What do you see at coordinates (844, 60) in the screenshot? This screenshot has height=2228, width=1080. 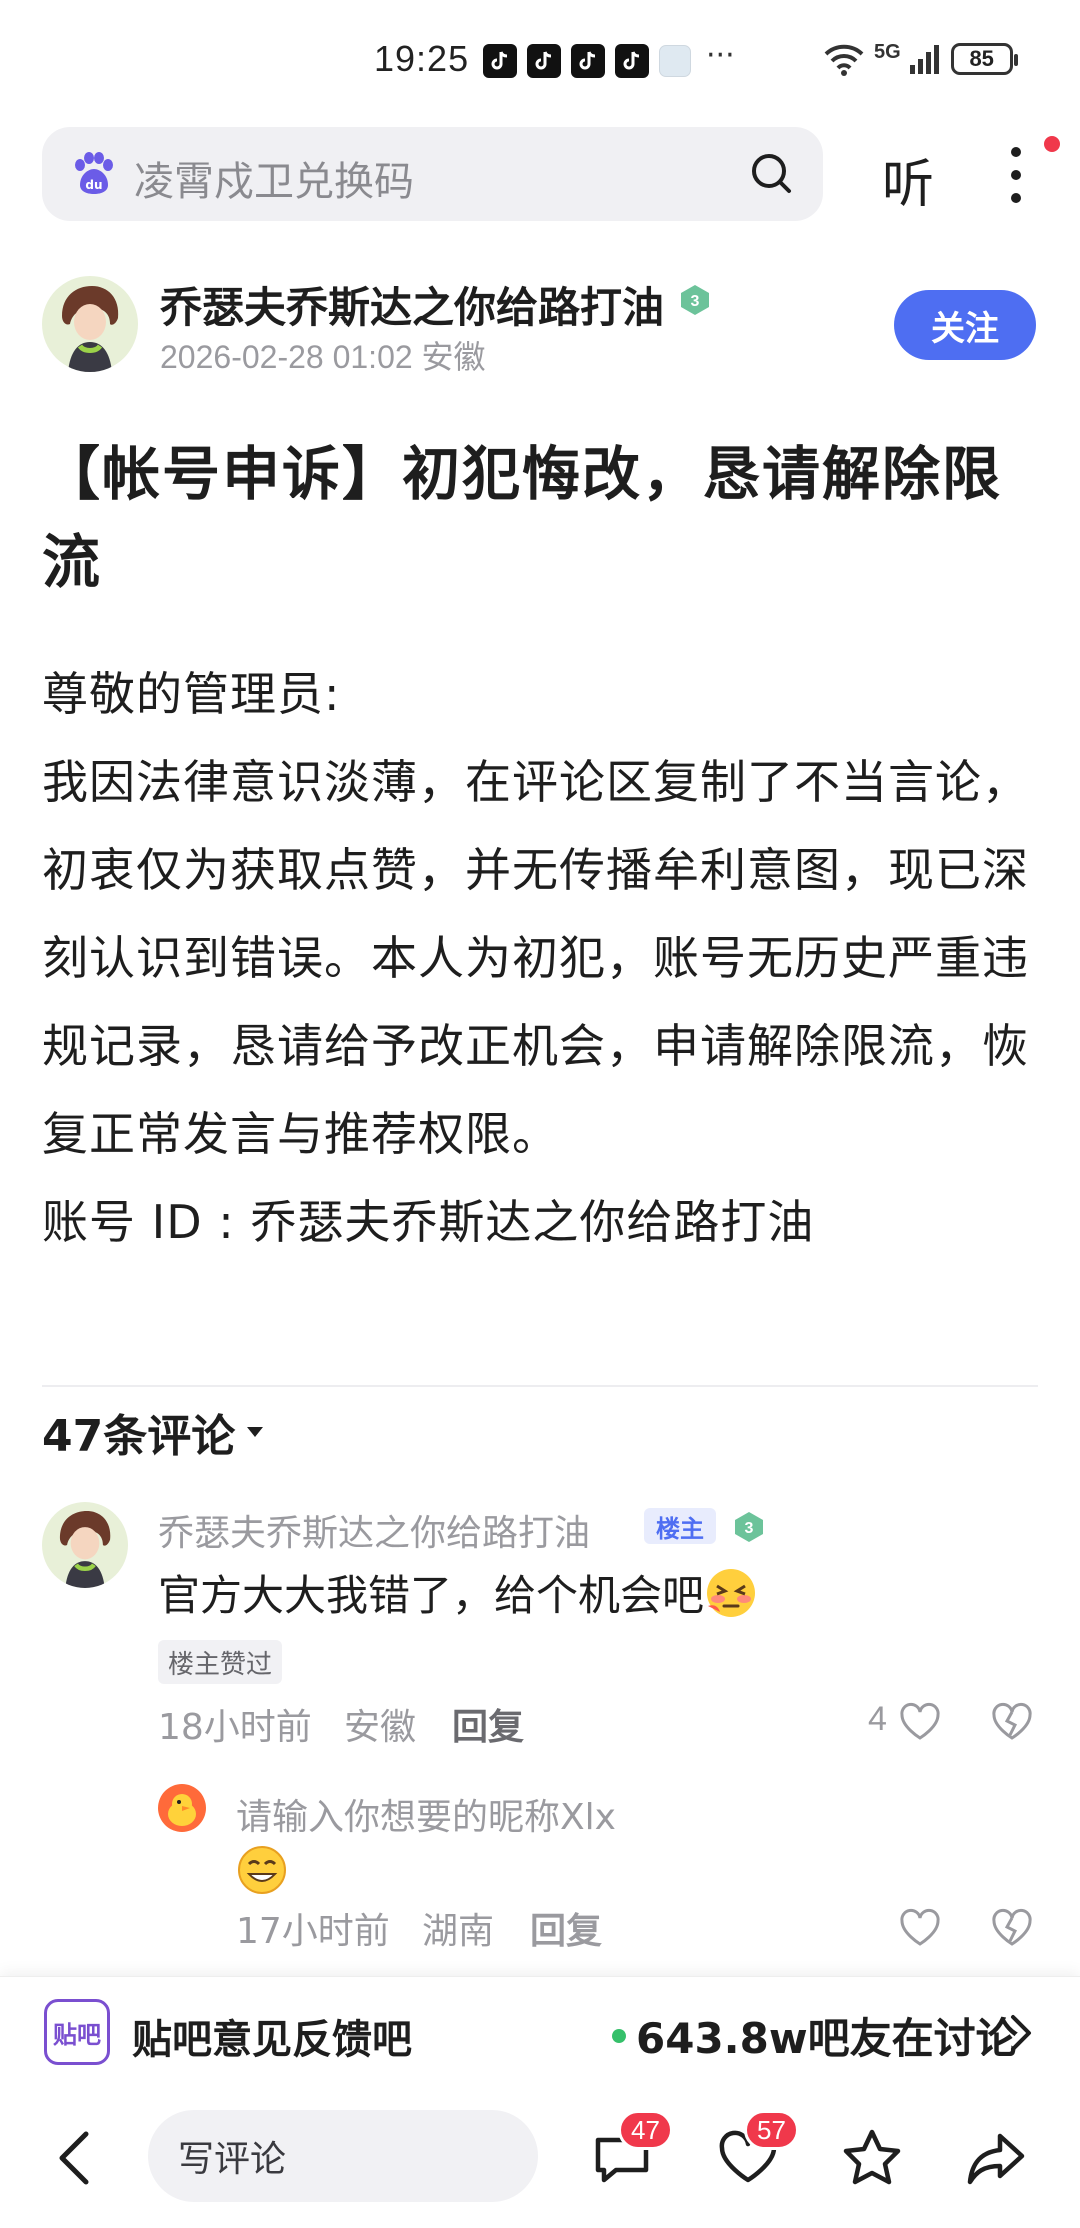 I see `wifi-icon` at bounding box center [844, 60].